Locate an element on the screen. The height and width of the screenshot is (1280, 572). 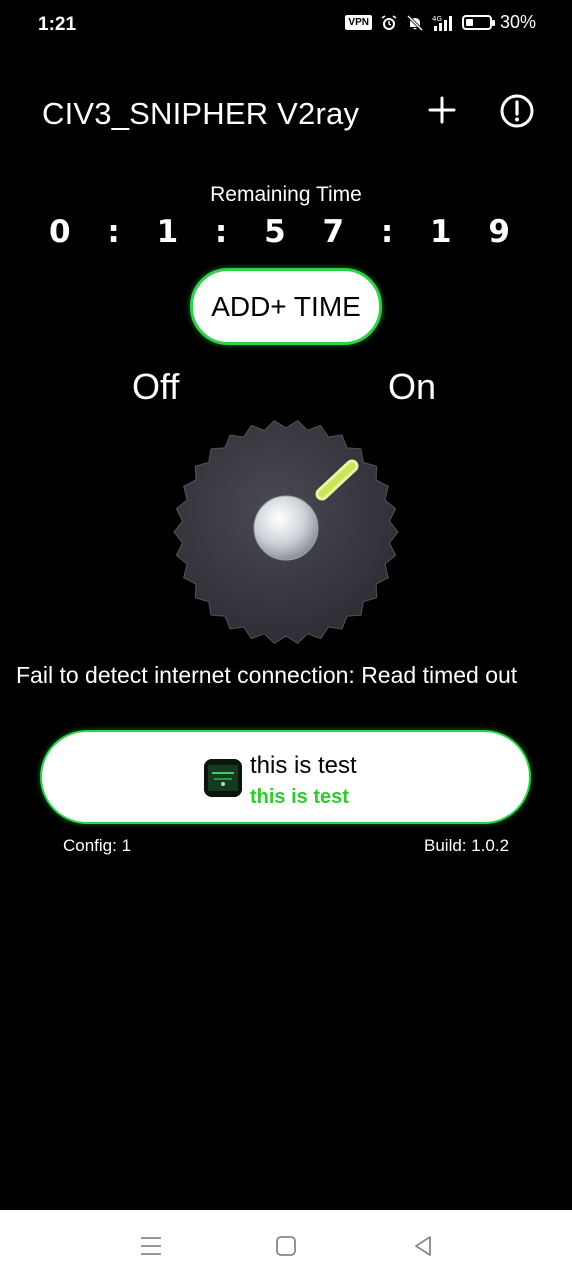
add-time-button: ADD+ TIME is located at coordinates (286, 306).